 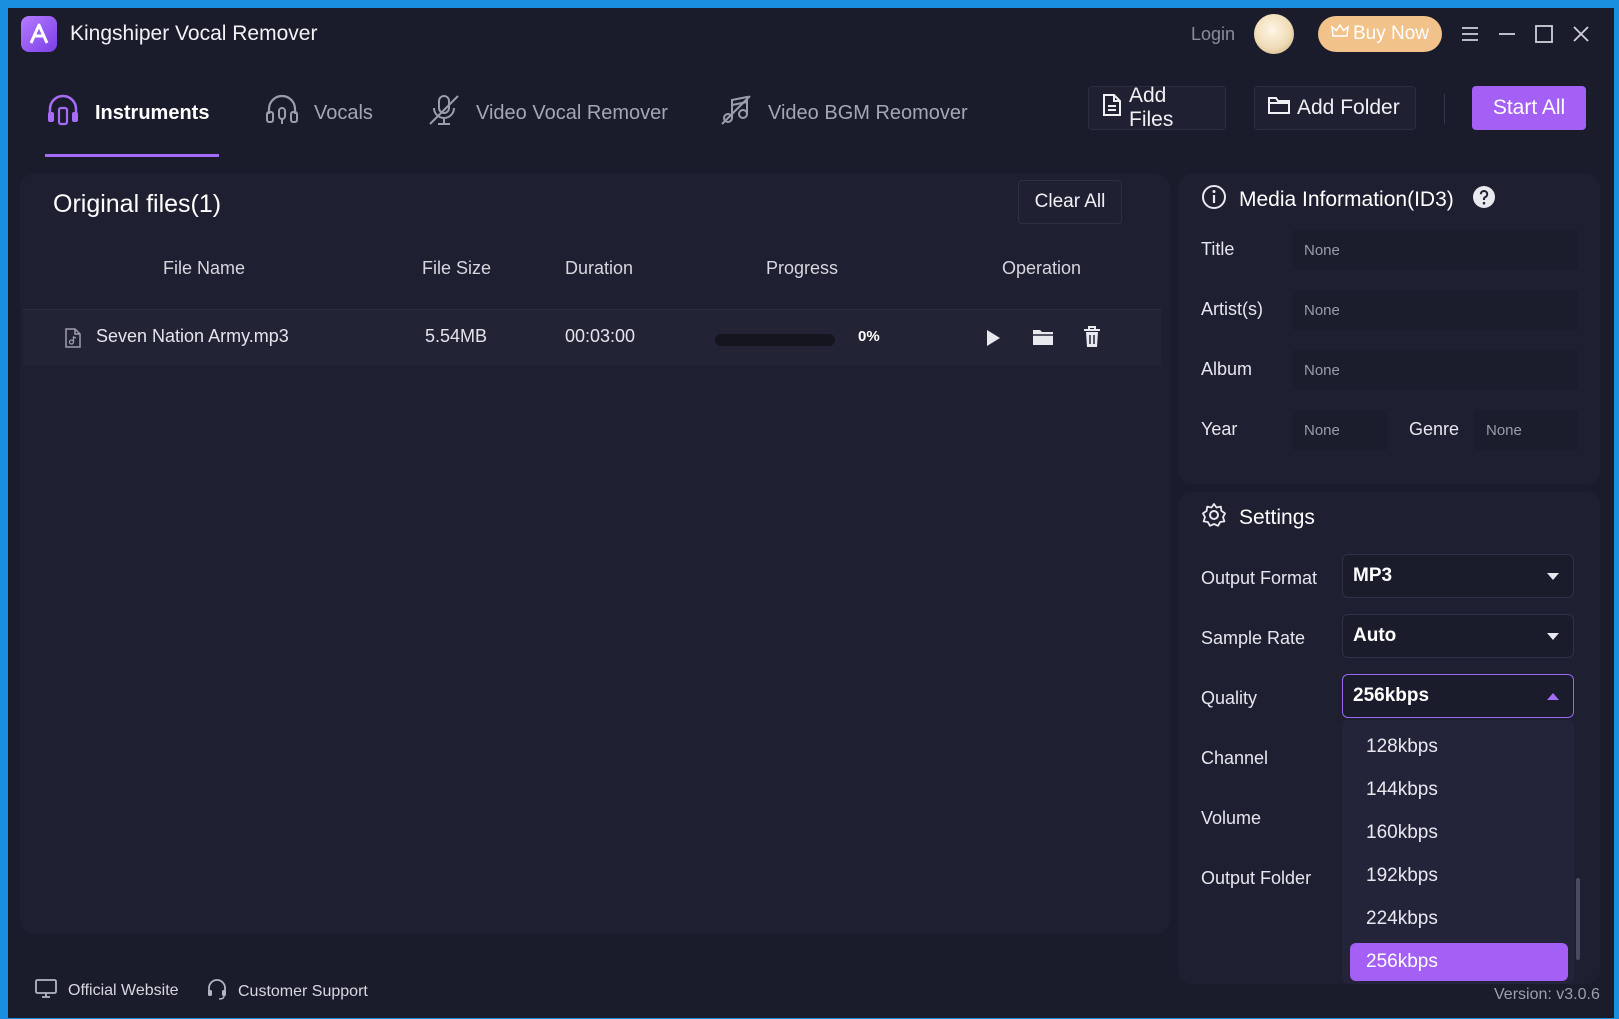 I want to click on quality-option: 144kbps, so click(x=1459, y=790).